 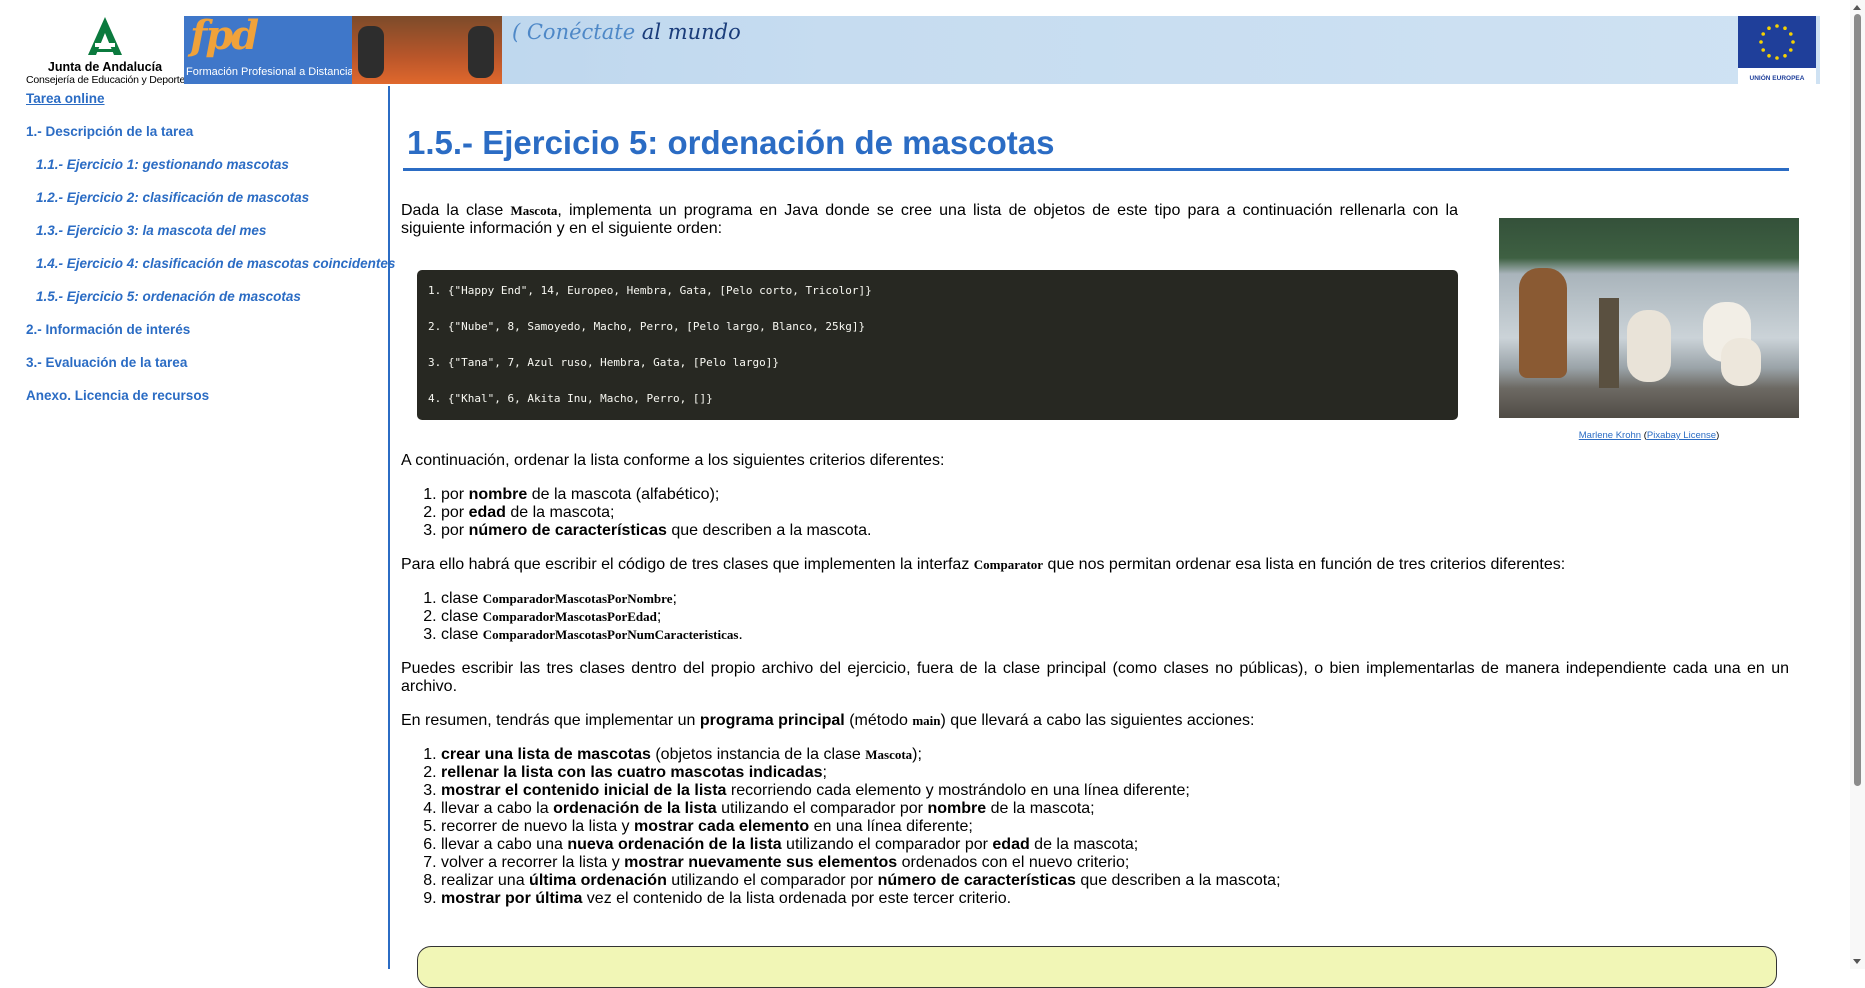 What do you see at coordinates (656, 495) in the screenshot?
I see `list-item: por nombre de la mascota (alfabético);` at bounding box center [656, 495].